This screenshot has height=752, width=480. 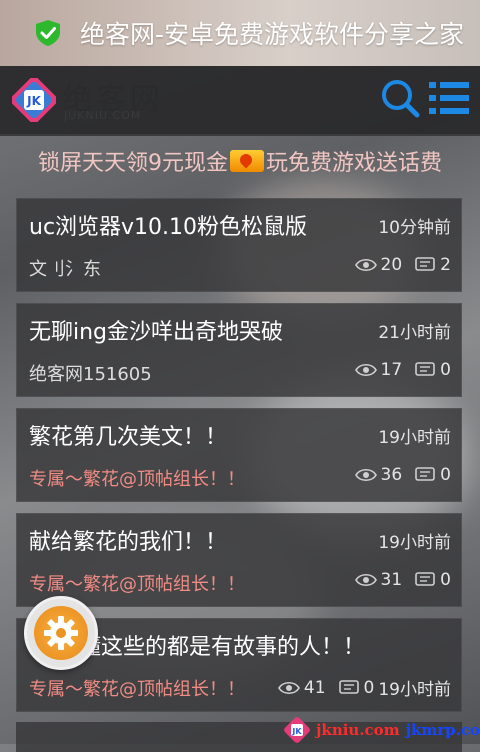 I want to click on post-card: 无聊ing金沙咩出奇地哭破 21小时前 绝客网151605 17 0, so click(x=239, y=350).